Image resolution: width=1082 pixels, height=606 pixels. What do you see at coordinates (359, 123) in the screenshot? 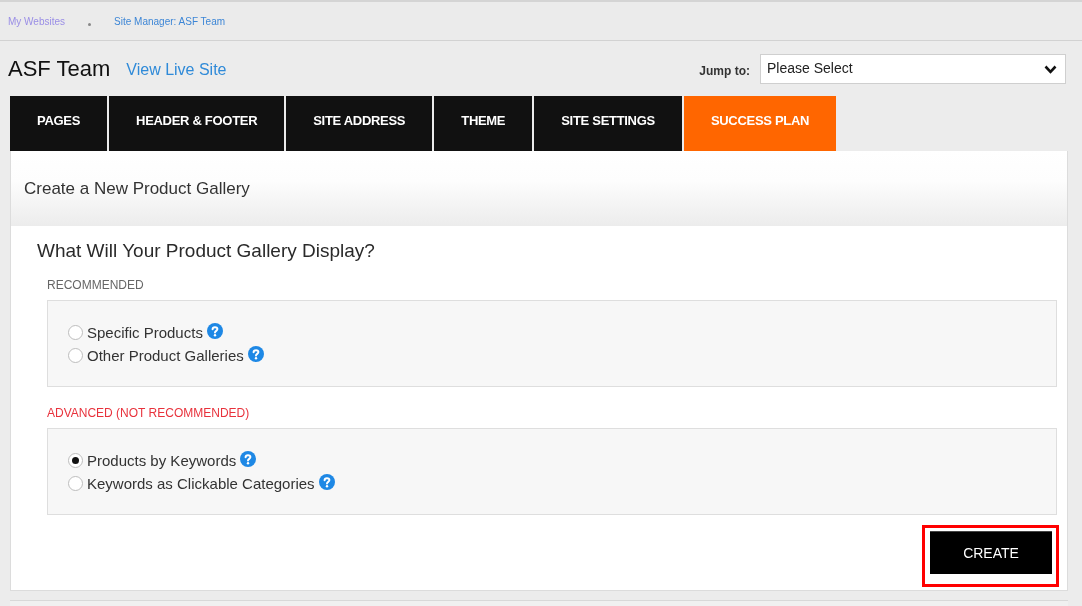
I see `nav-tab: SITE ADDRESS` at bounding box center [359, 123].